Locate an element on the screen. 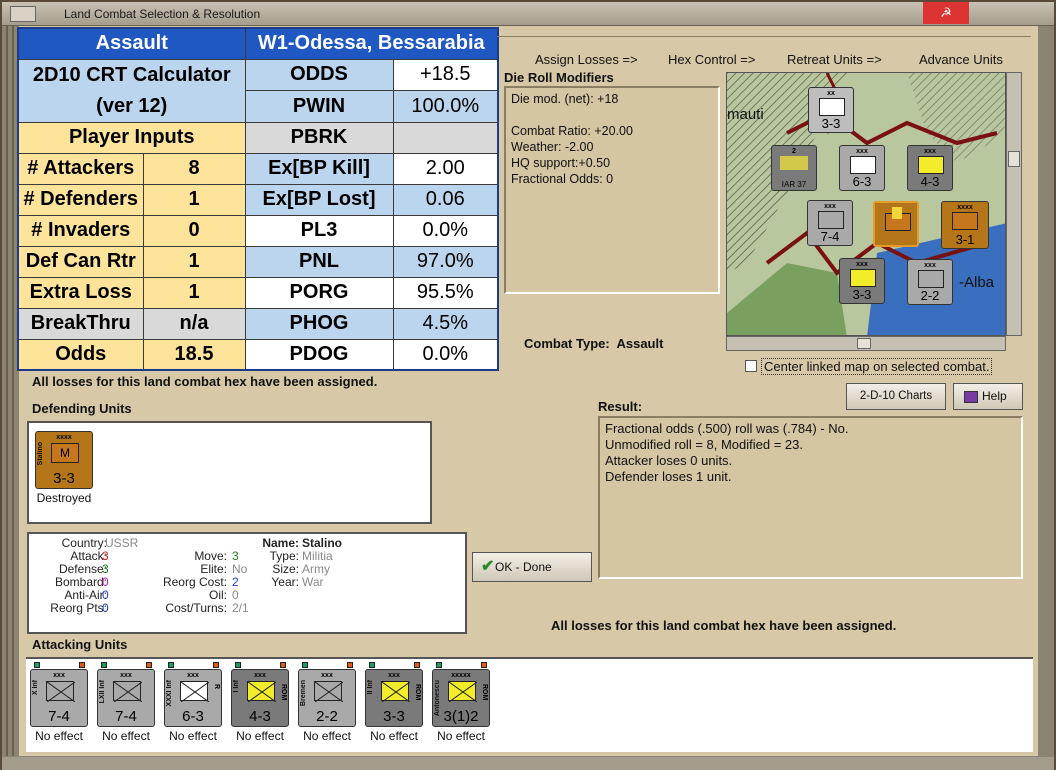 Image resolution: width=1056 pixels, height=770 pixels. crt-in-label: Odds is located at coordinates (80, 354).